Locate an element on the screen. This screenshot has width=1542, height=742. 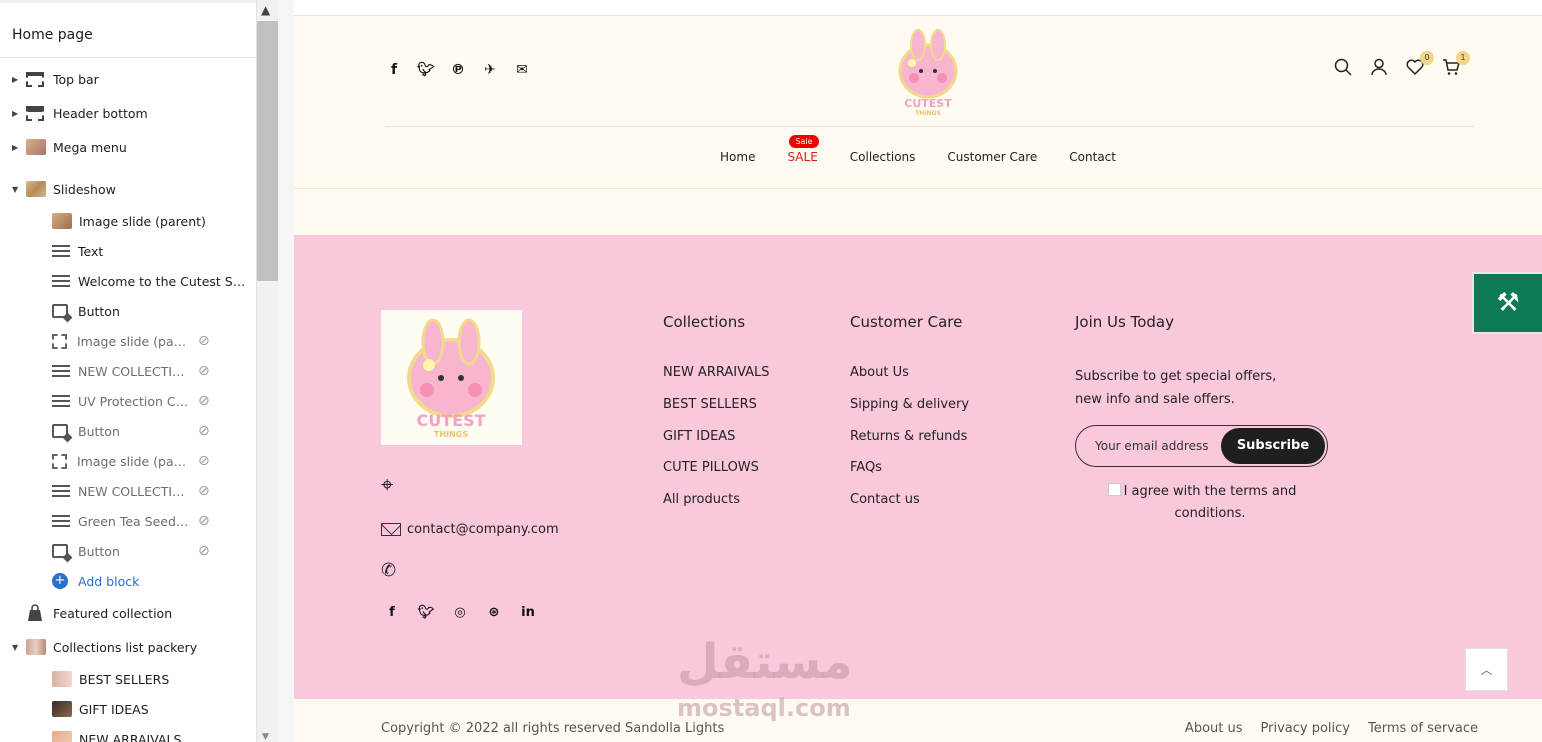
nav-sale: SALE Sale is located at coordinates (802, 149).